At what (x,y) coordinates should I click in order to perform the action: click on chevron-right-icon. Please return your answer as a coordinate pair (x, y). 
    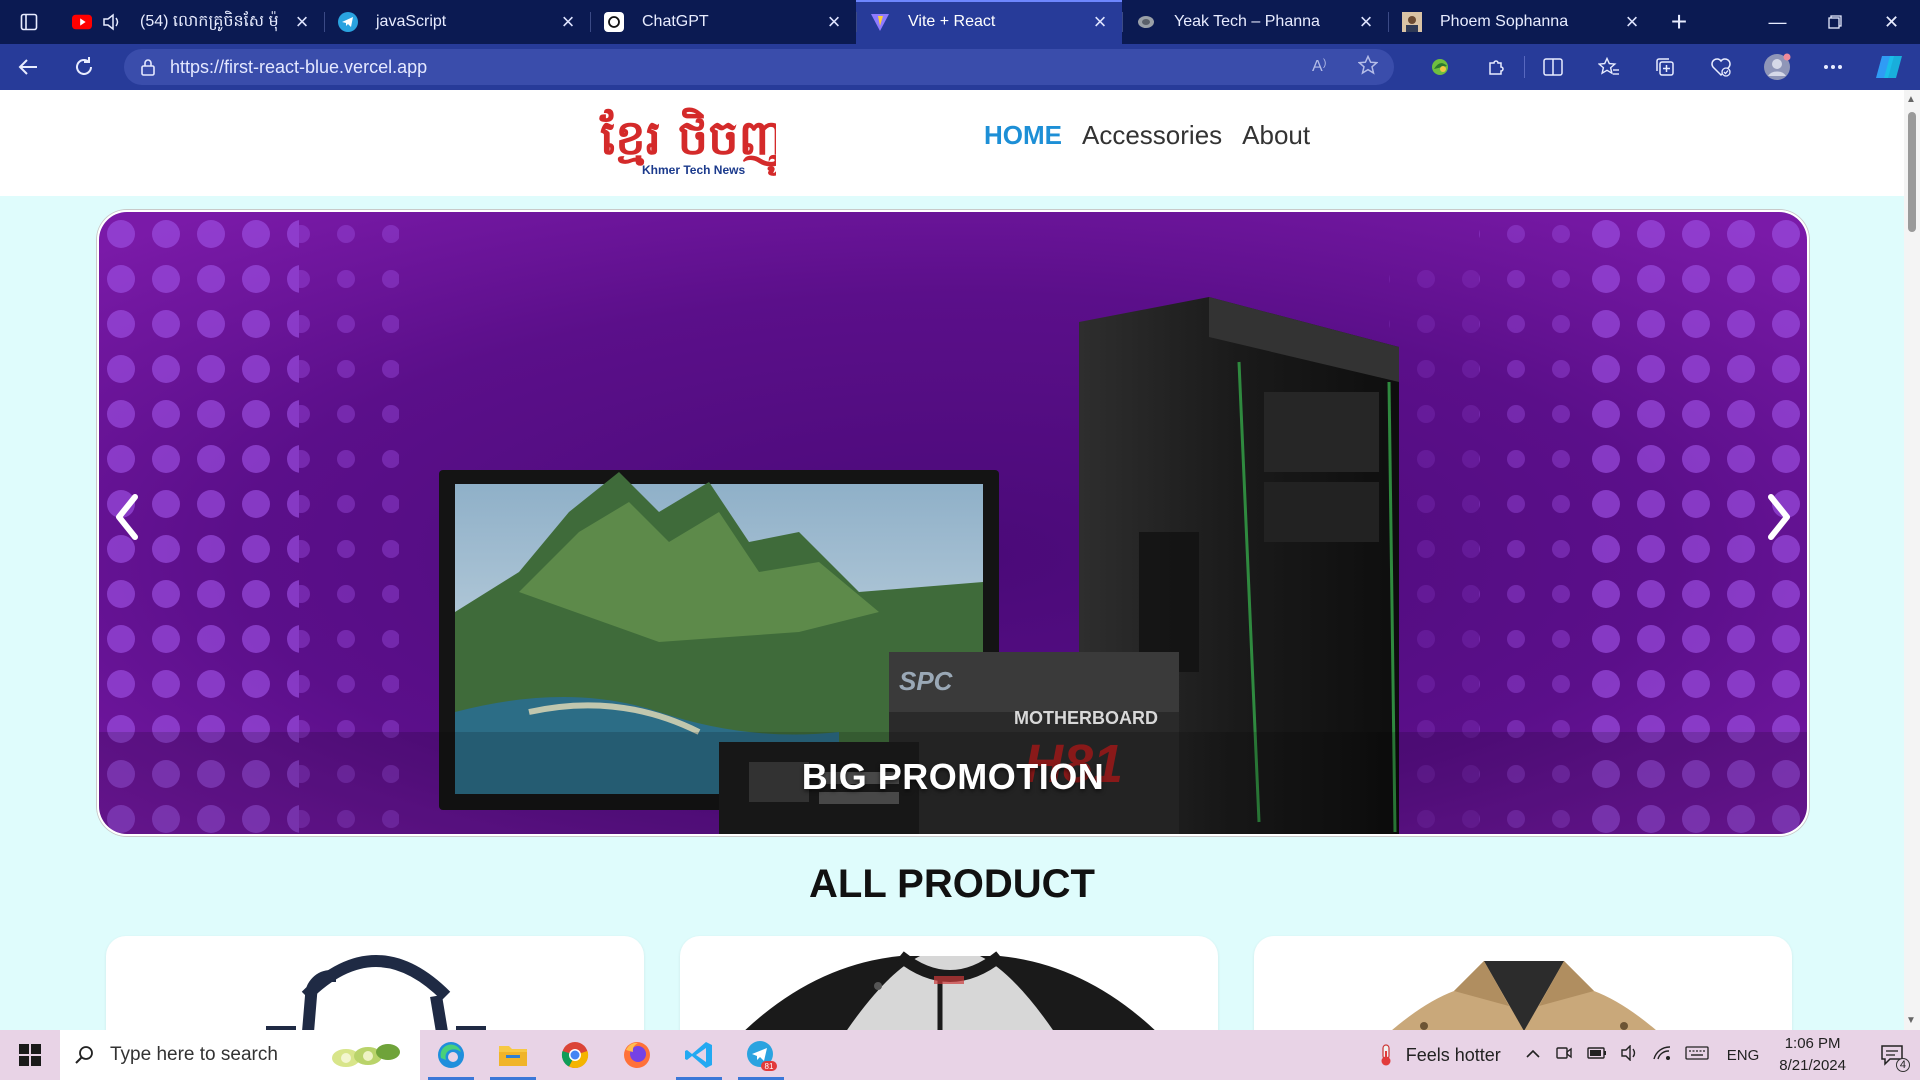
    Looking at the image, I should click on (1779, 517).